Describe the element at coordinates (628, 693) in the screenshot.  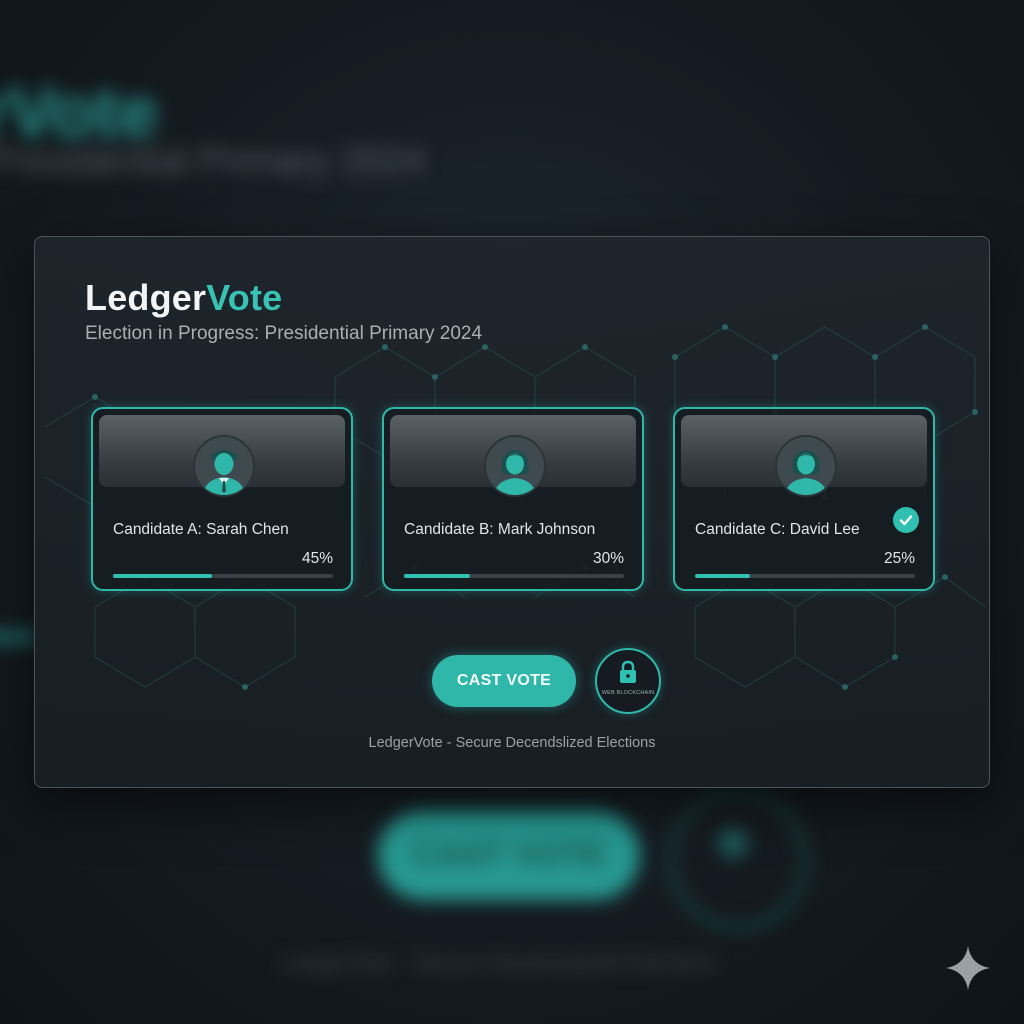
I see `security-badge-label: WEB BLOCKCHAIN` at that location.